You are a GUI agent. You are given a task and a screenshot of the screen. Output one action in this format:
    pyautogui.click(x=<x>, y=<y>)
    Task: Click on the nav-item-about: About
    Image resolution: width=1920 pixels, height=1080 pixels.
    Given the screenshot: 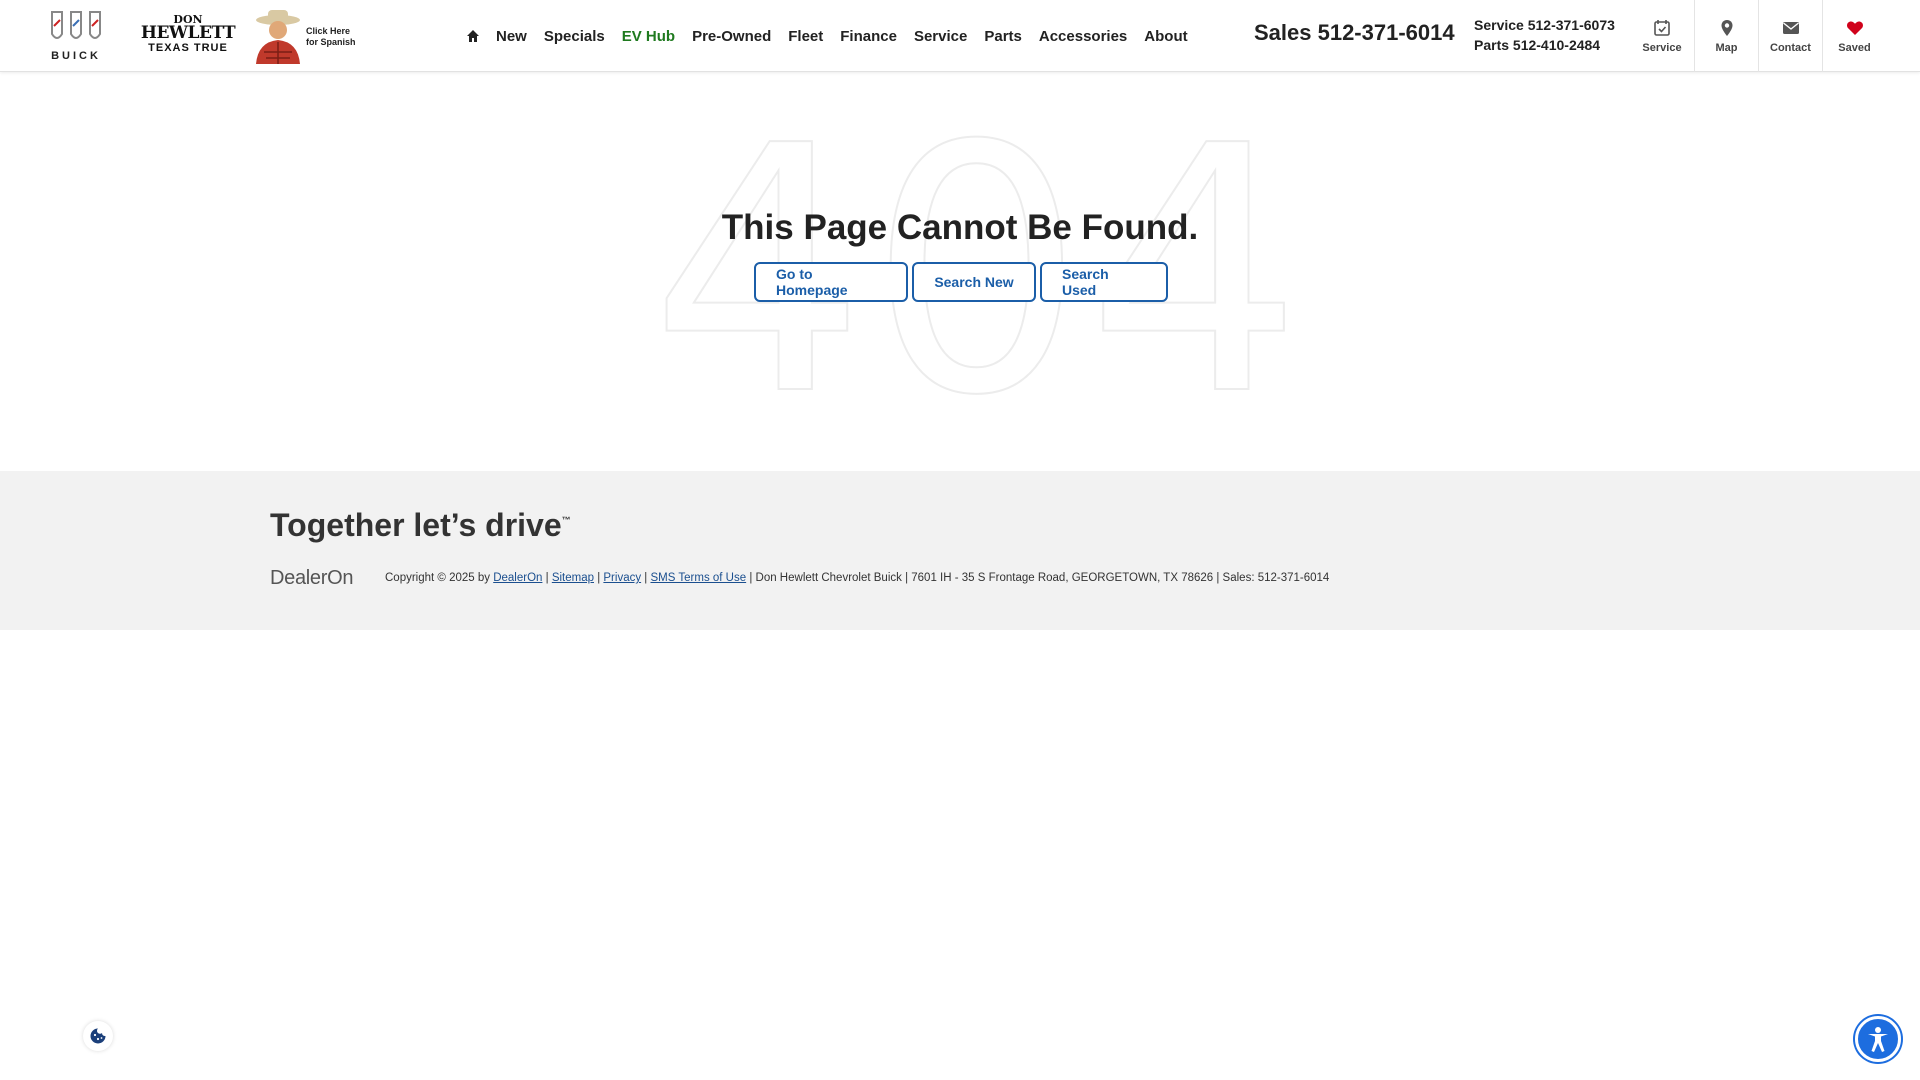 What is the action you would take?
    pyautogui.click(x=1165, y=36)
    